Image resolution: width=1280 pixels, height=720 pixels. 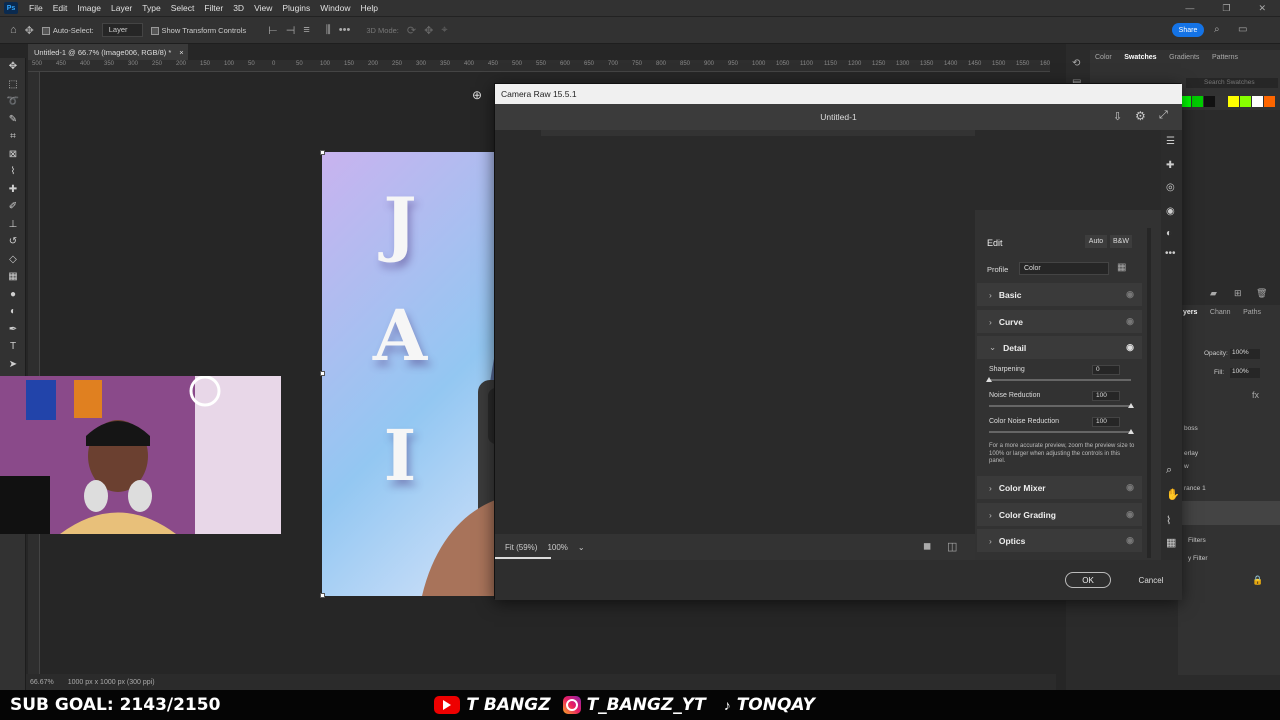 What do you see at coordinates (1064, 268) in the screenshot?
I see `profile-select: Color` at bounding box center [1064, 268].